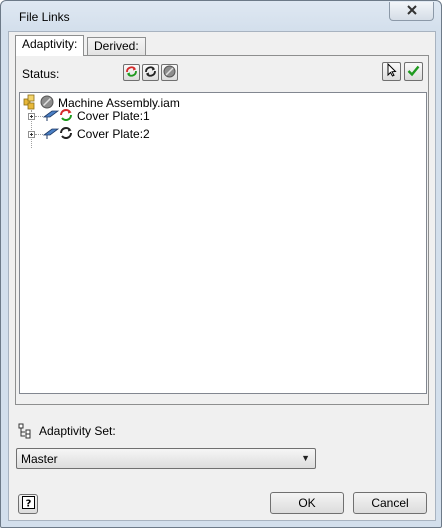 This screenshot has width=442, height=528. I want to click on update-black-icon, so click(150, 73).